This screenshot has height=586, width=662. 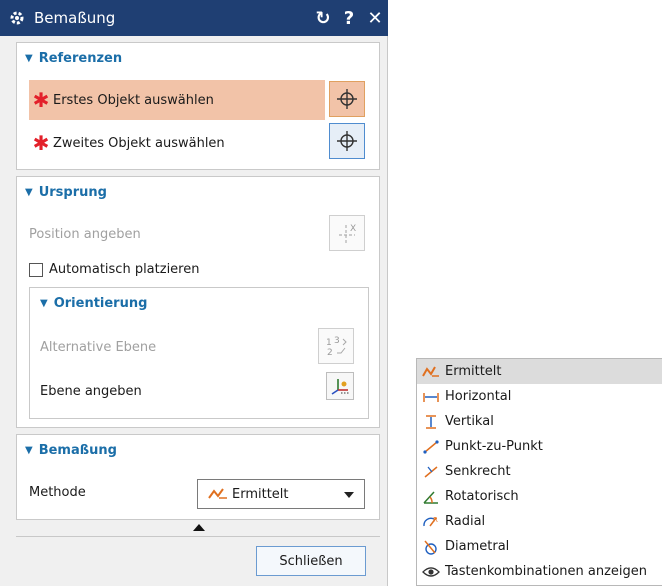 I want to click on perpendicular-icon, so click(x=431, y=472).